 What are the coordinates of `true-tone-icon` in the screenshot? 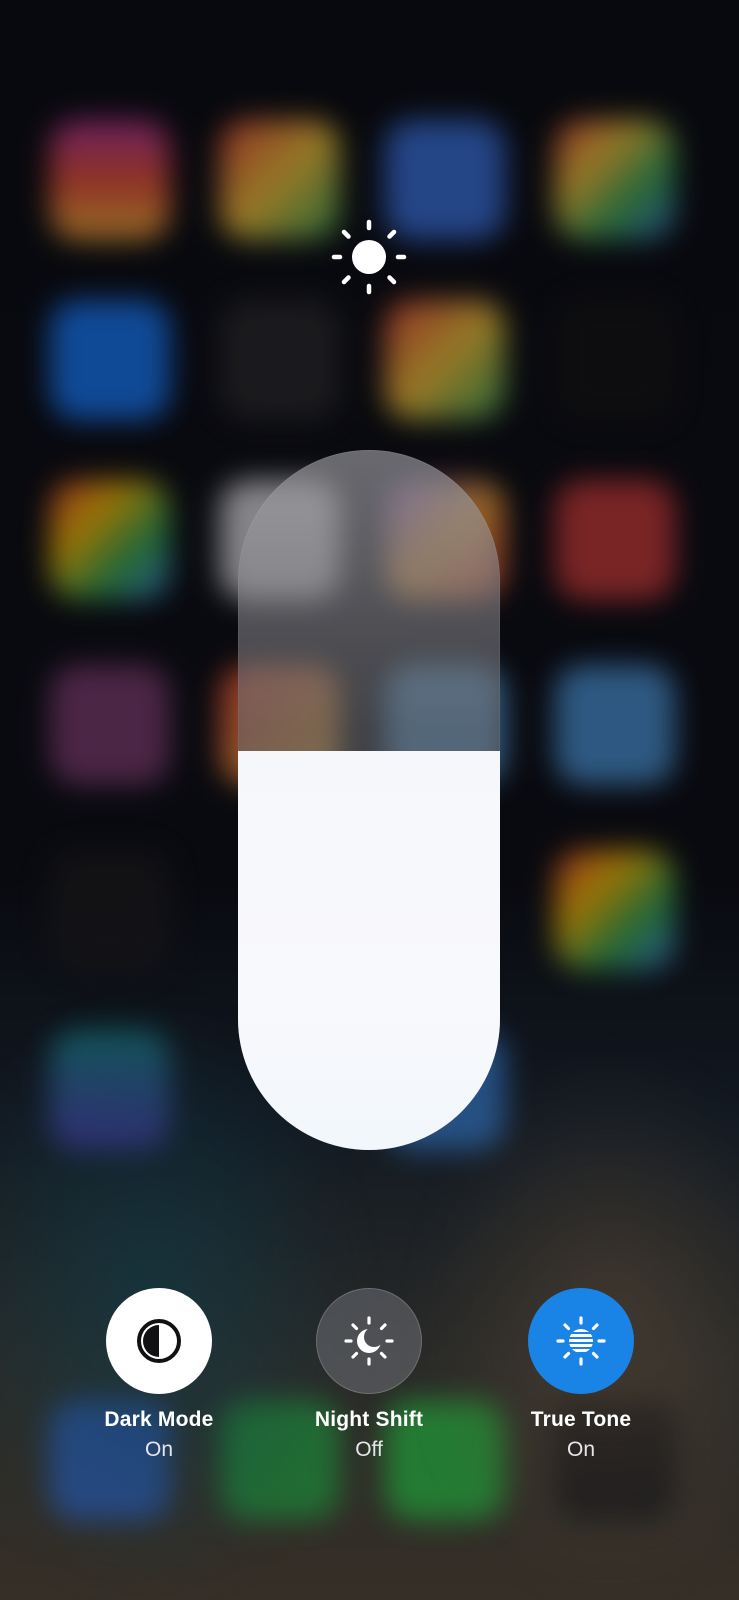 It's located at (581, 1341).